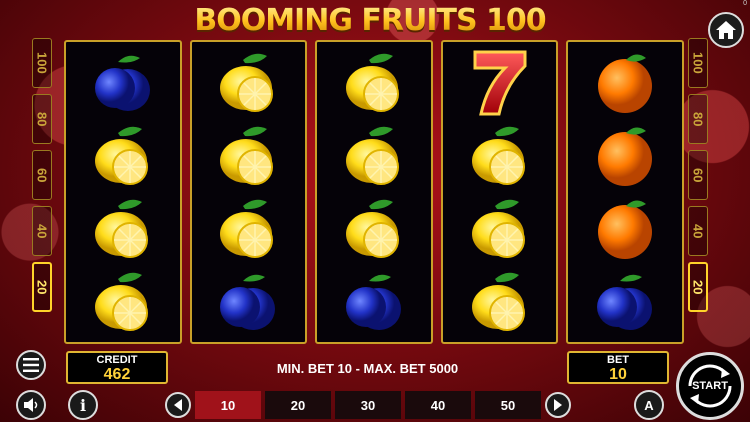  I want to click on seven-icon, so click(500, 83).